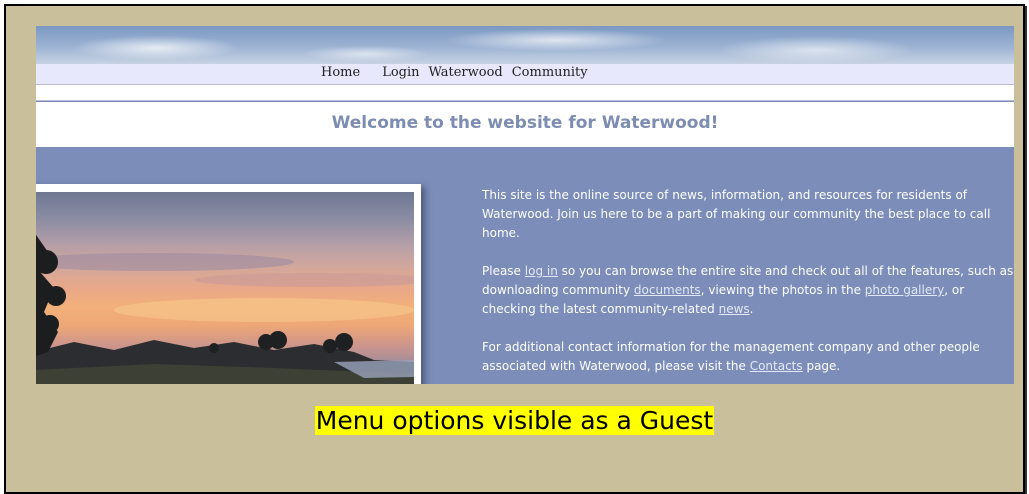  Describe the element at coordinates (550, 72) in the screenshot. I see `menu-item-community: Community` at that location.